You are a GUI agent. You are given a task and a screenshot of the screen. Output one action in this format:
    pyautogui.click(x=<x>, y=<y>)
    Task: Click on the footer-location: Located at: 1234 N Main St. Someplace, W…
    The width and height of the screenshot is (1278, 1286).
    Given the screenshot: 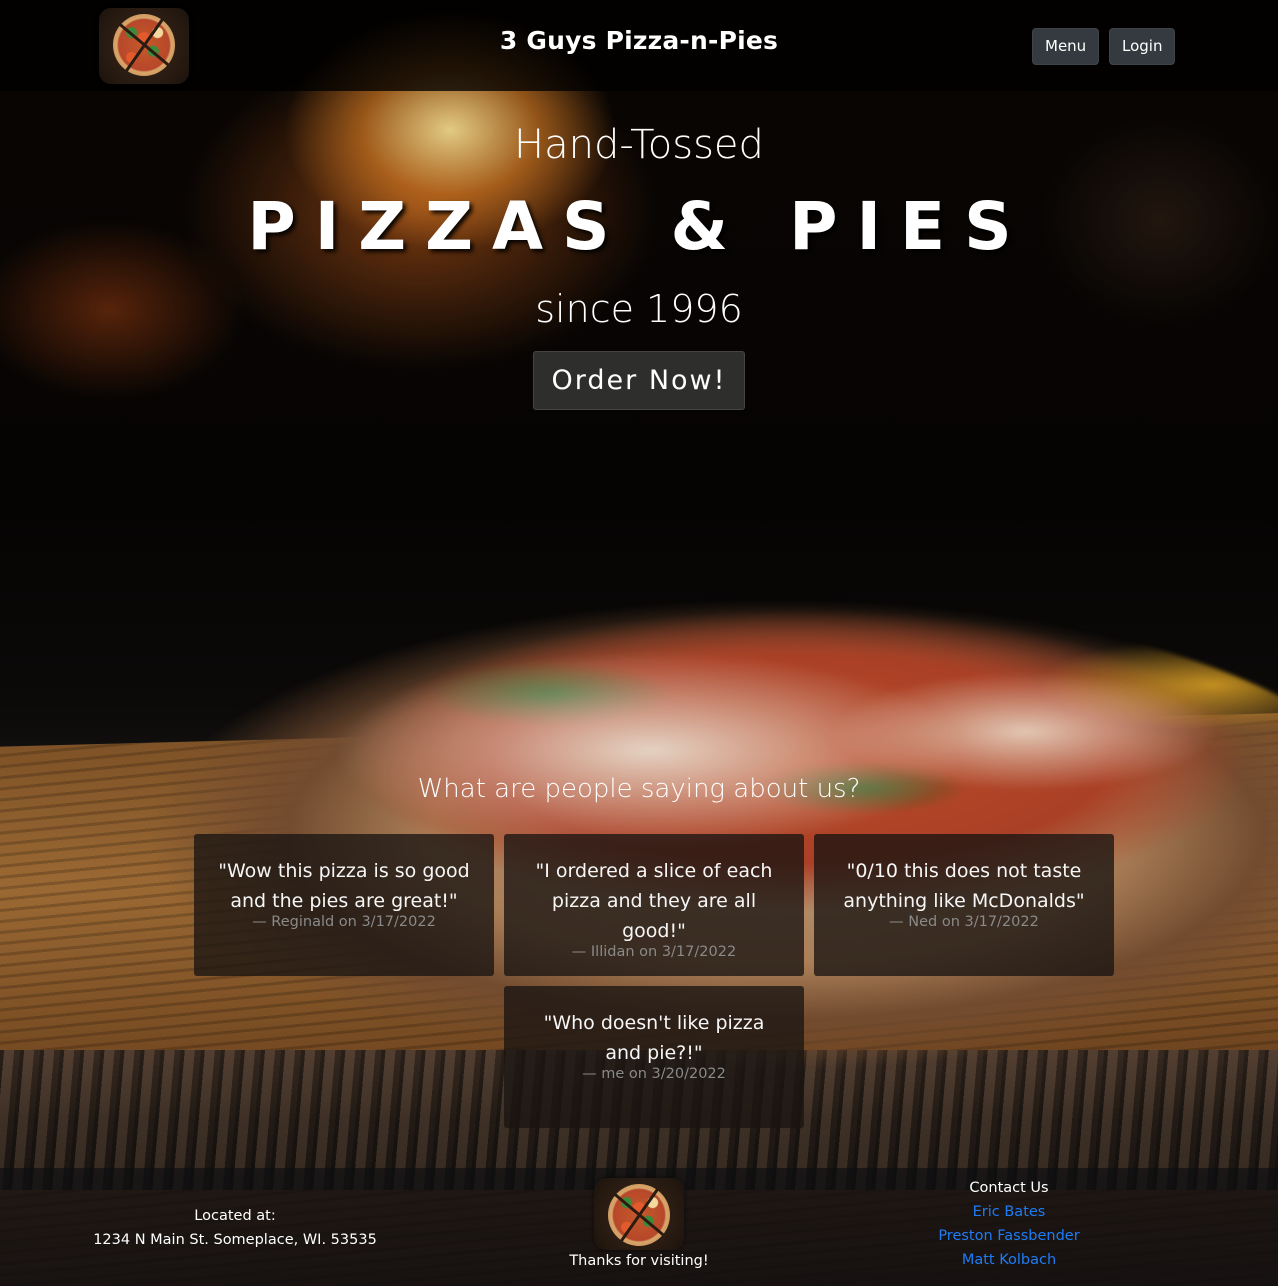 What is the action you would take?
    pyautogui.click(x=235, y=1228)
    